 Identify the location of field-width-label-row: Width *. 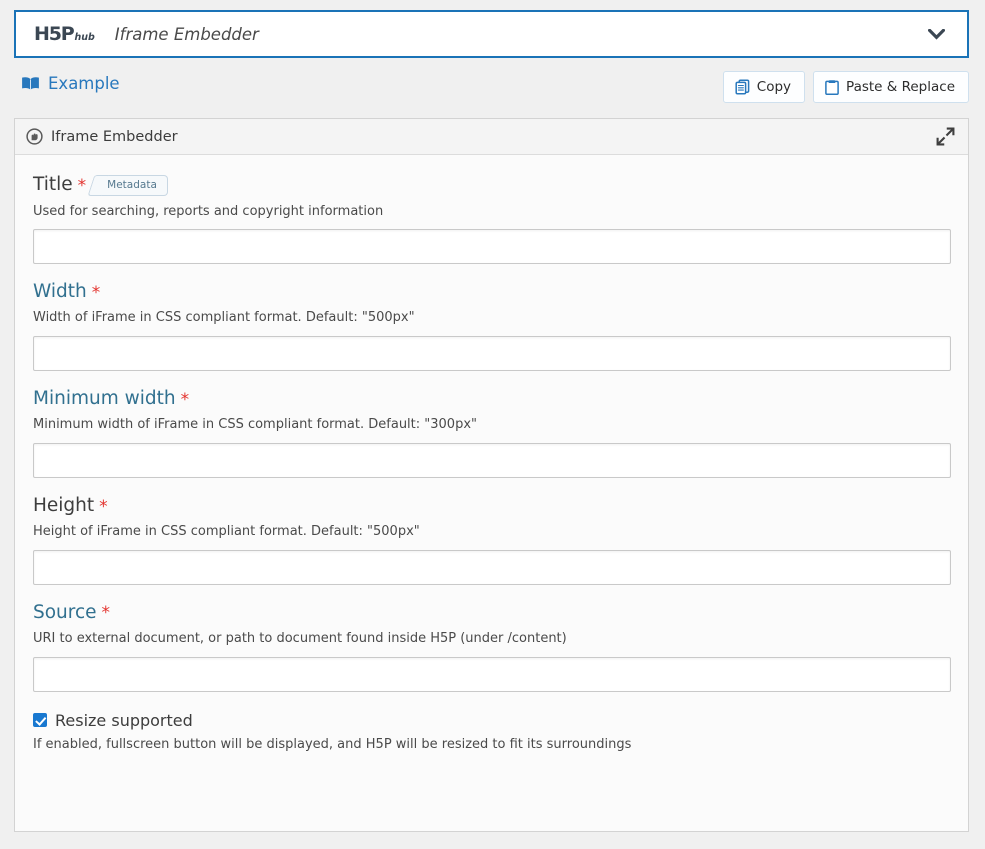
(491, 292).